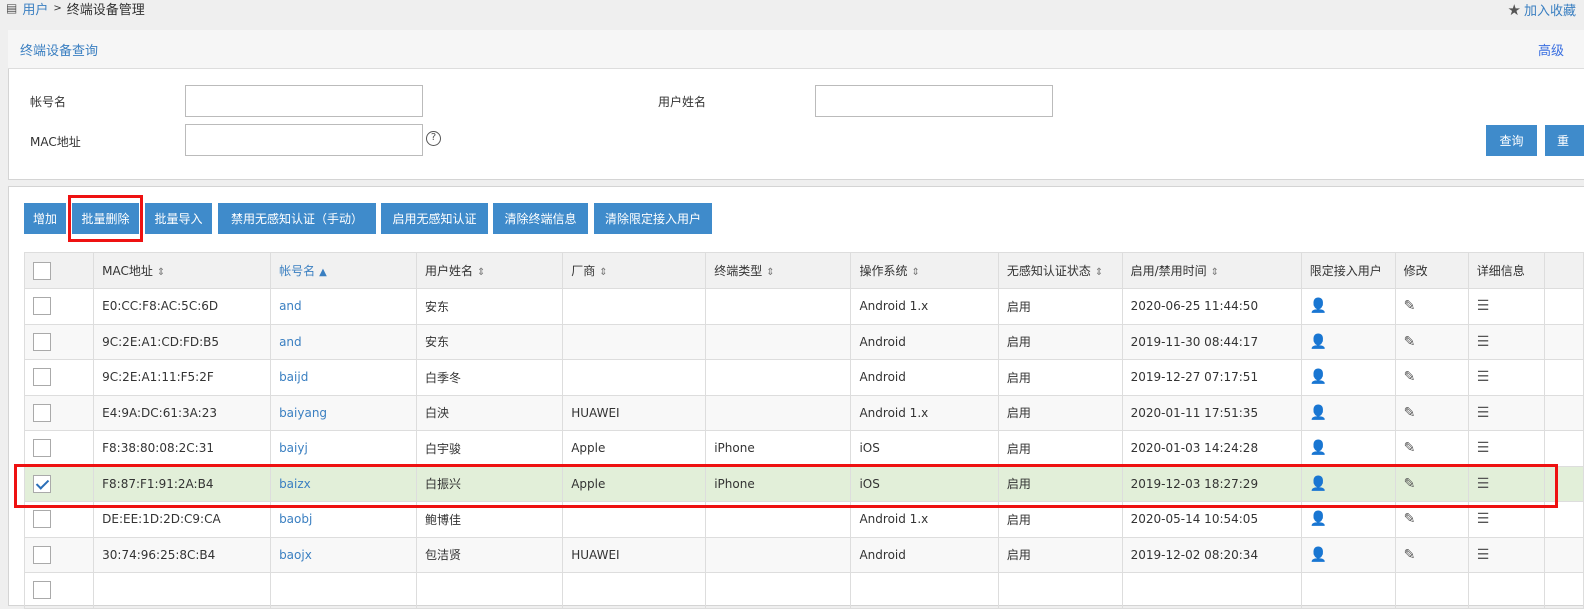 The height and width of the screenshot is (609, 1584). I want to click on clear-restricted-button: 清除限定接入用户, so click(653, 218).